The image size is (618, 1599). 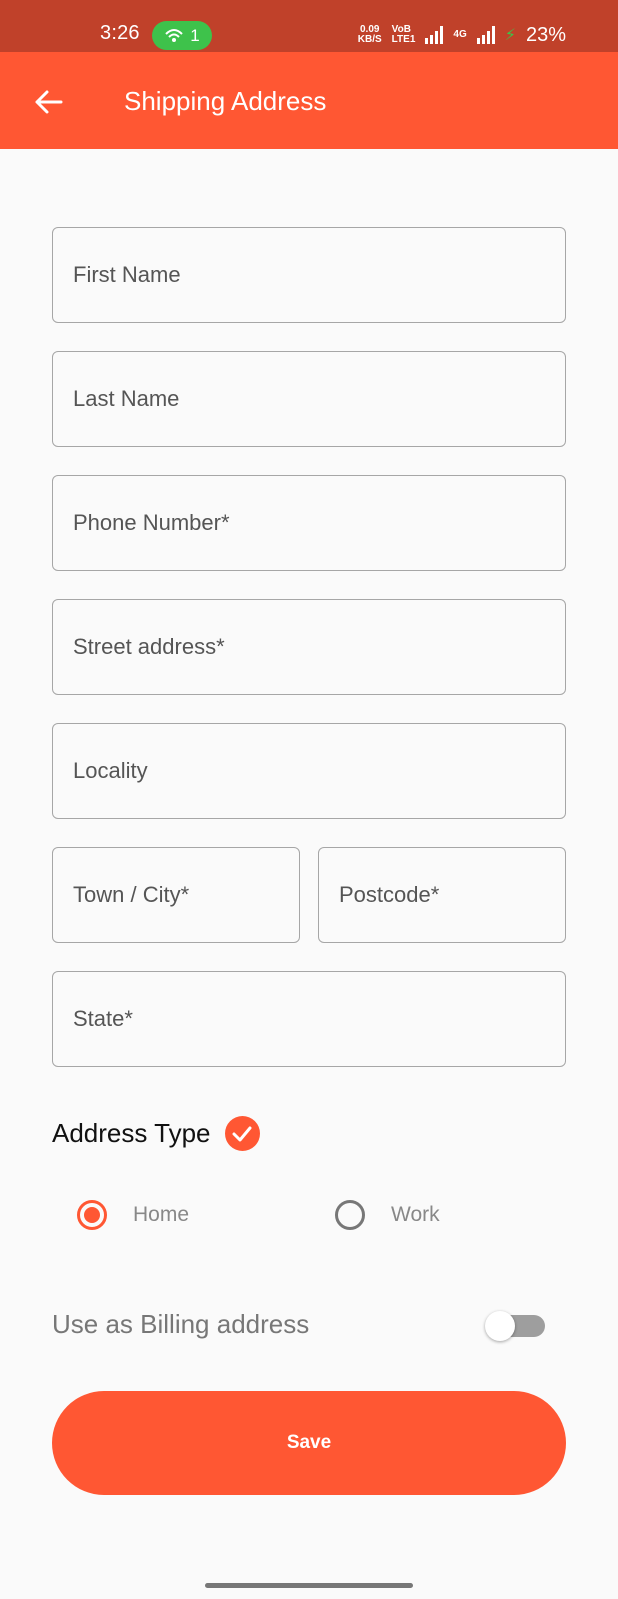 I want to click on town-input, so click(x=176, y=895).